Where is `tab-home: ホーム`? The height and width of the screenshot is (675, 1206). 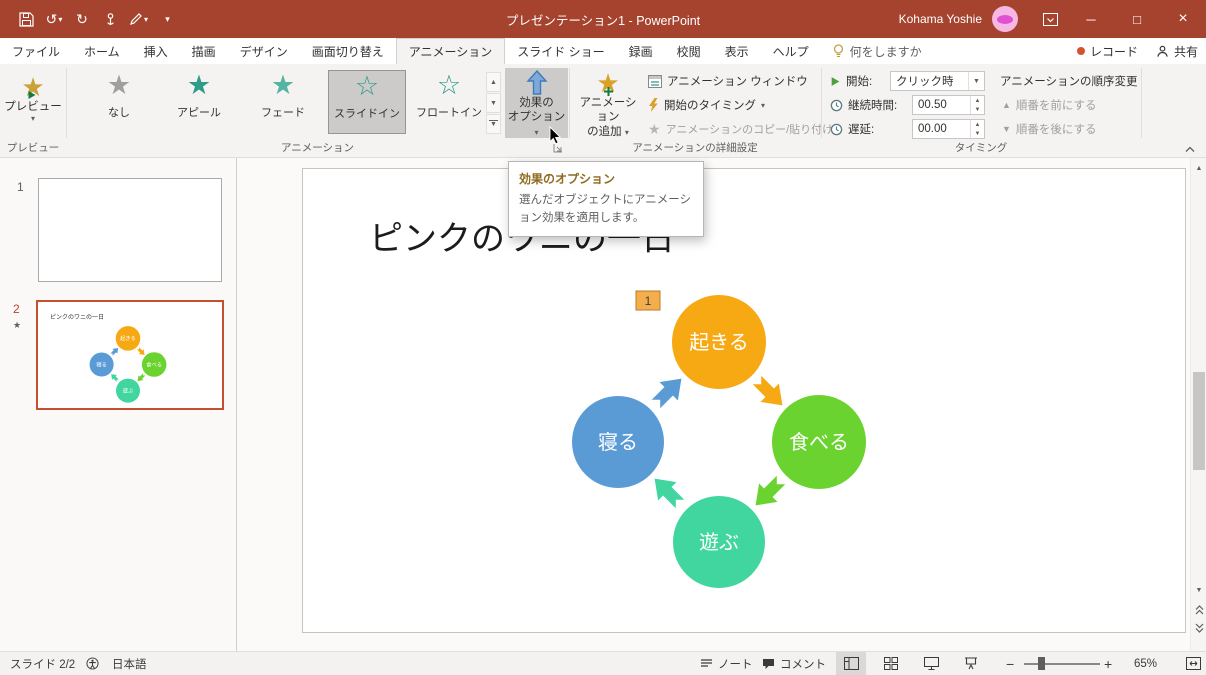
tab-home: ホーム is located at coordinates (102, 51).